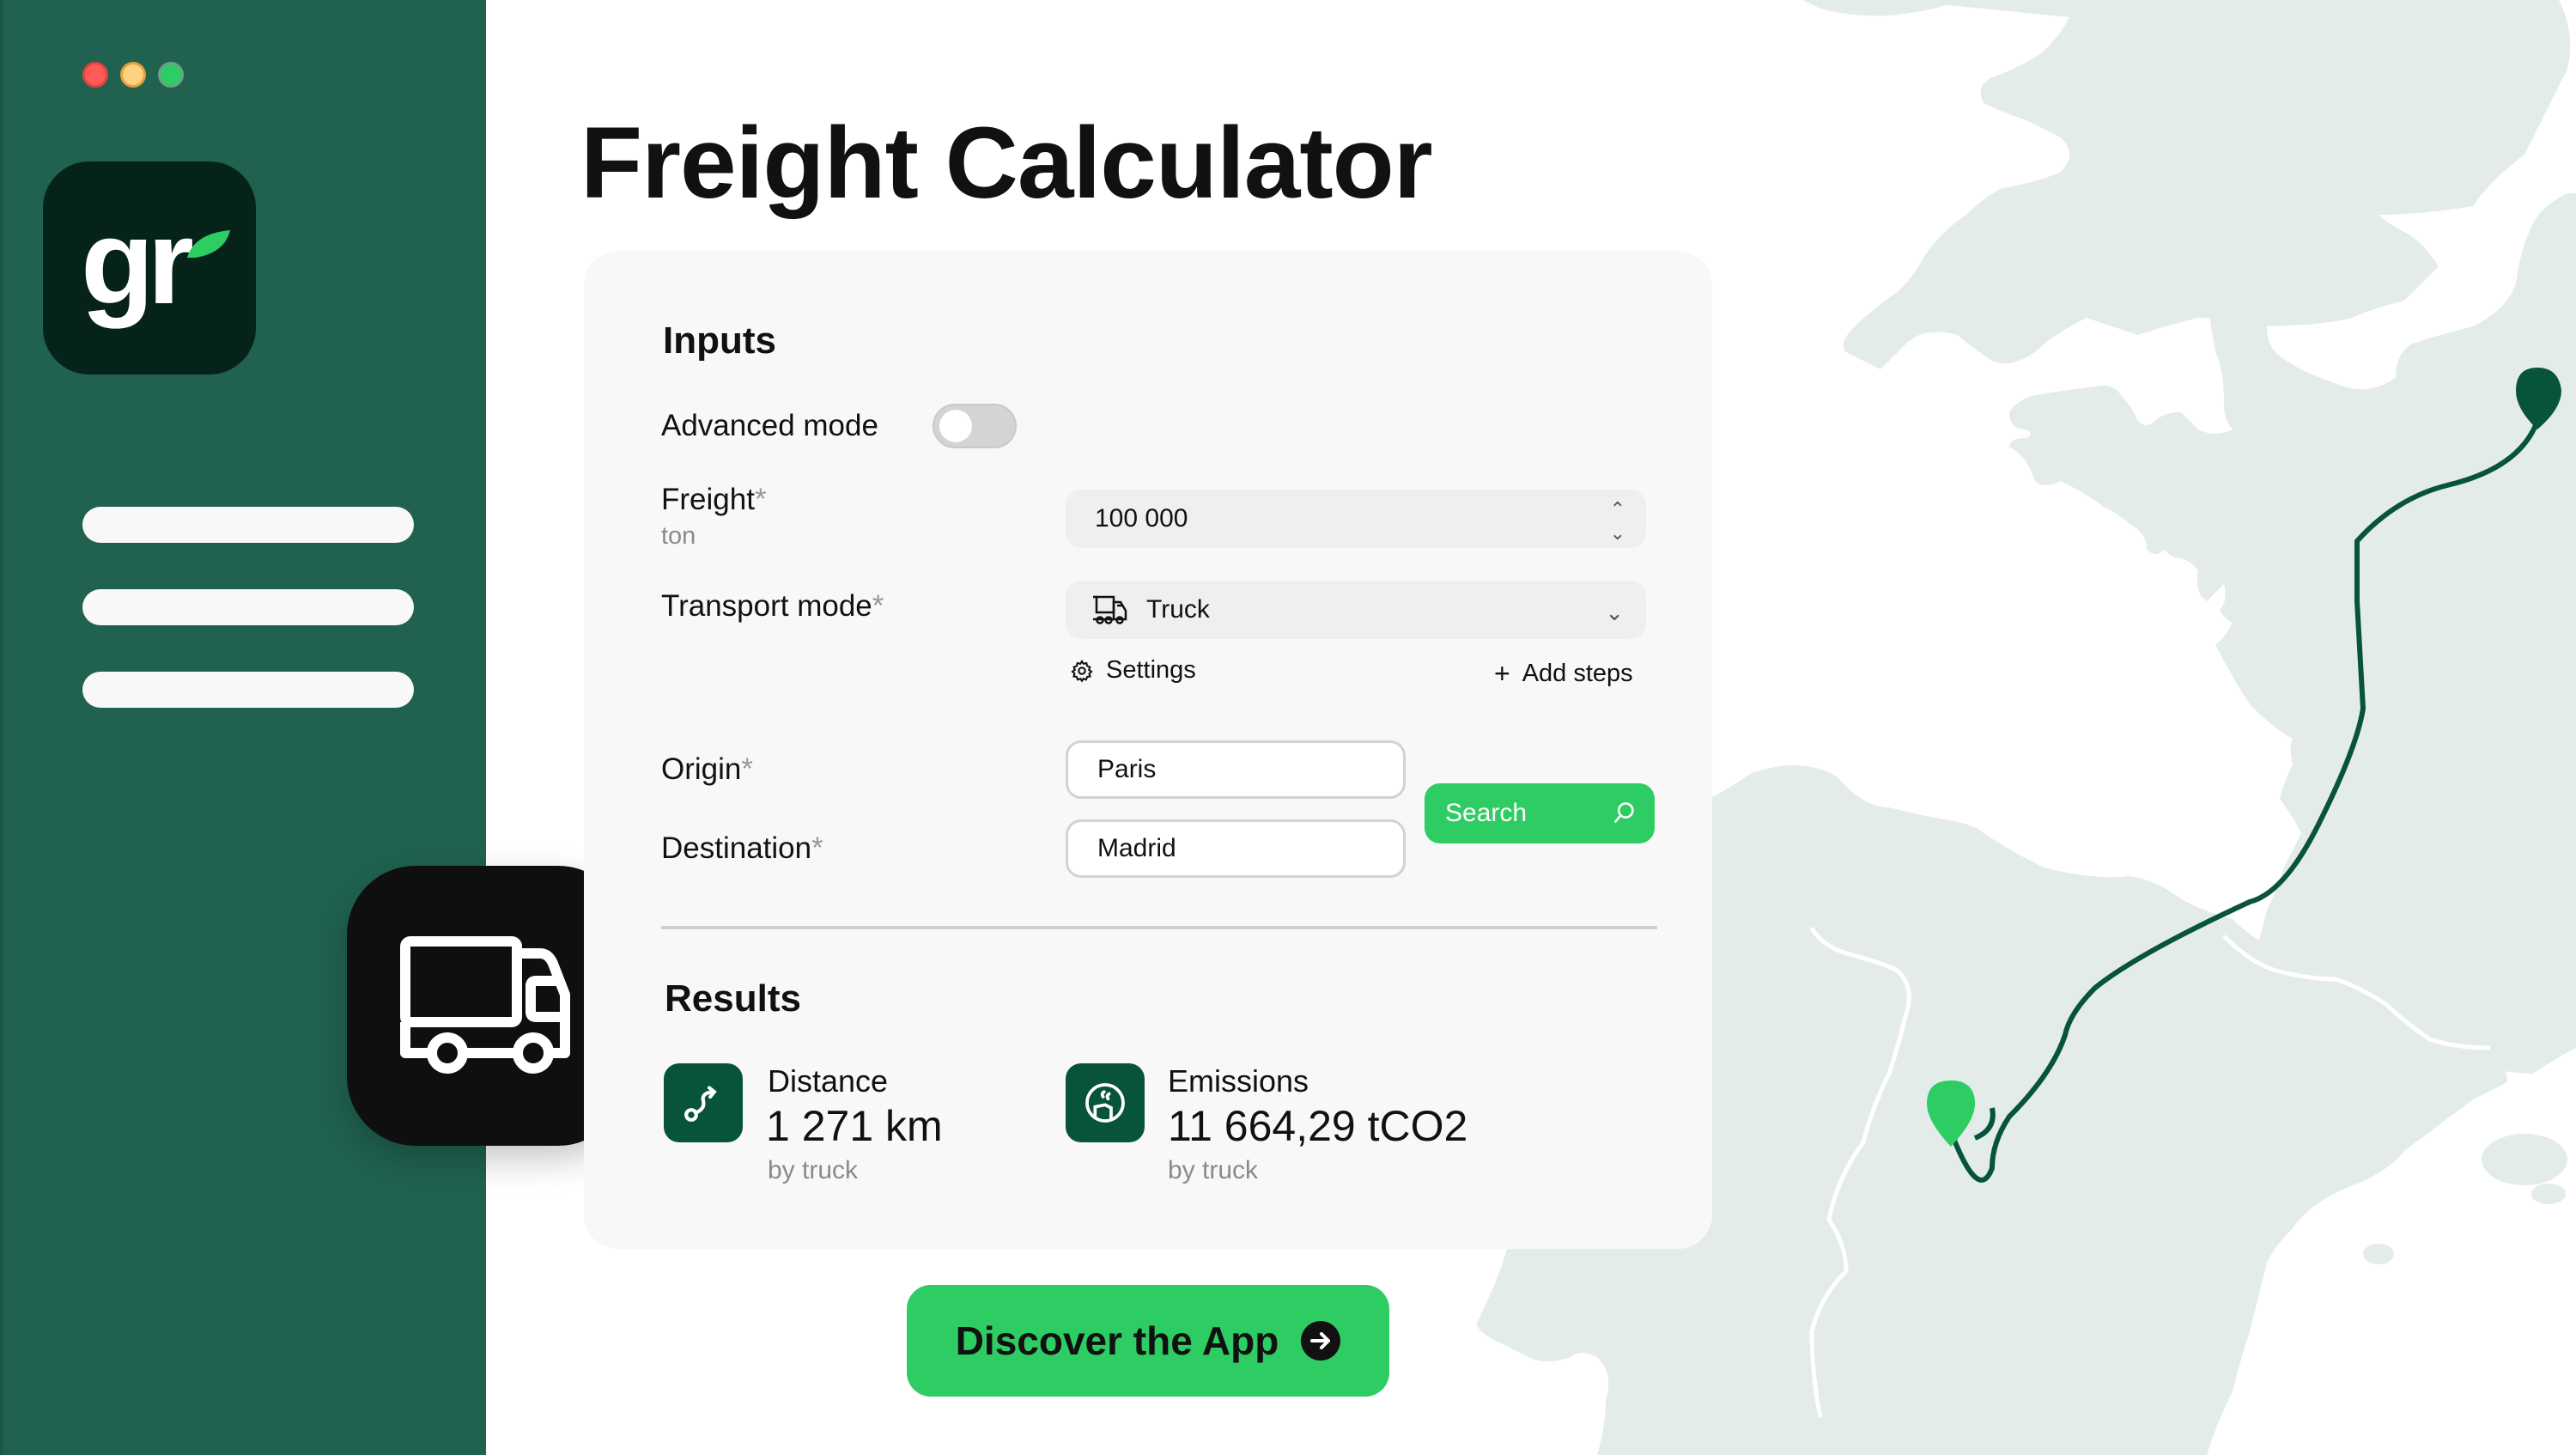 The height and width of the screenshot is (1455, 2576). Describe the element at coordinates (733, 999) in the screenshot. I see `results-heading: Results` at that location.